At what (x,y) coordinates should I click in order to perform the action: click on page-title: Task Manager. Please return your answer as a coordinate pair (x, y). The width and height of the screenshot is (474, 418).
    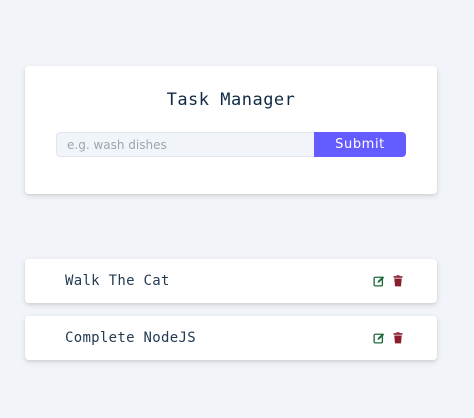
    Looking at the image, I should click on (231, 100).